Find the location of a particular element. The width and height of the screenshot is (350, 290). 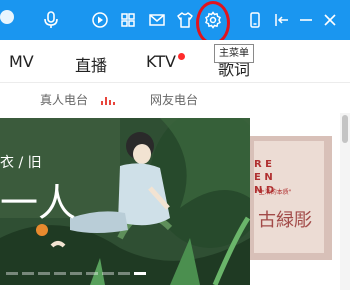

scrollbar-thumb is located at coordinates (345, 129).